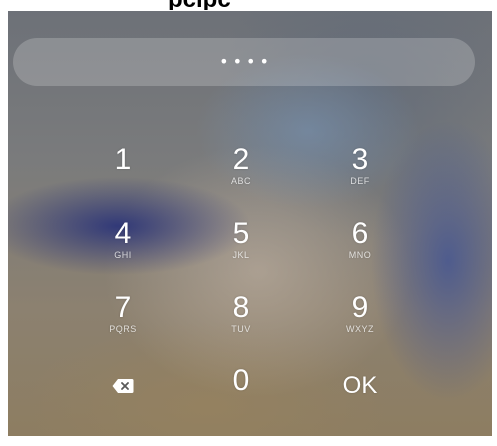  Describe the element at coordinates (123, 254) in the screenshot. I see `key-letters: GHI` at that location.